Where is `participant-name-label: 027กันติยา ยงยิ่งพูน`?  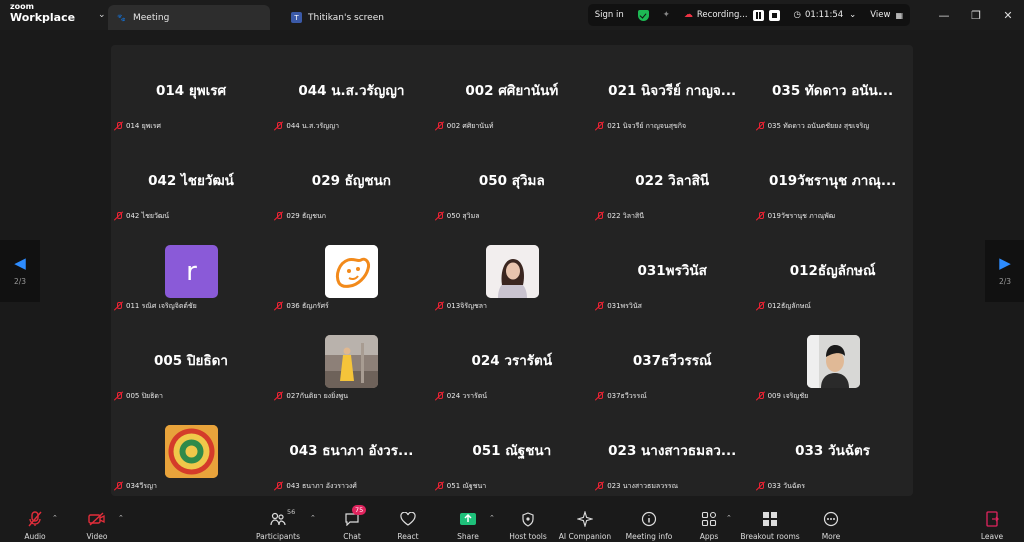
participant-name-label: 027กันติยา ยงยิ่งพูน is located at coordinates (311, 396).